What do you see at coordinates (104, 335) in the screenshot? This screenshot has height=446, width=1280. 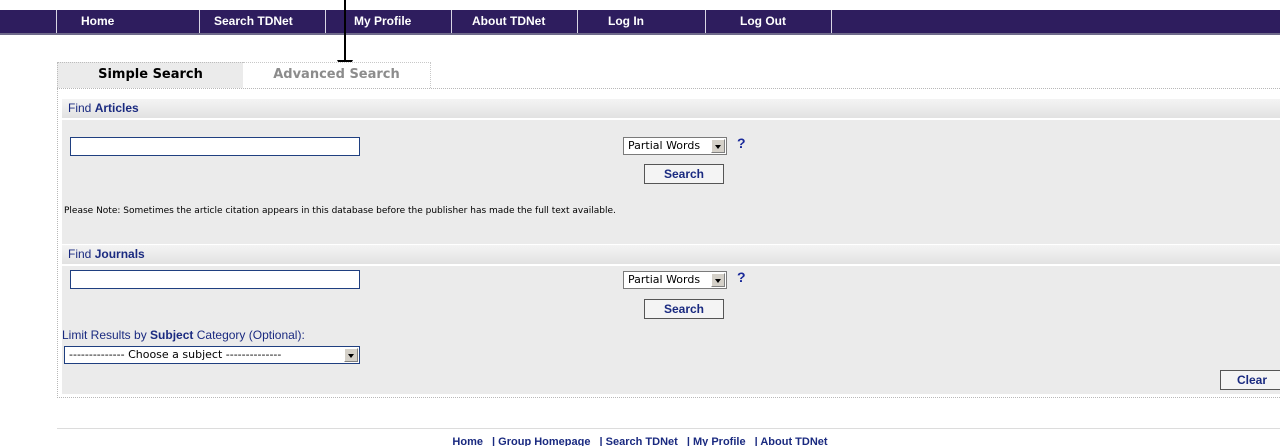 I see `limit-prefix: Limit Results by` at bounding box center [104, 335].